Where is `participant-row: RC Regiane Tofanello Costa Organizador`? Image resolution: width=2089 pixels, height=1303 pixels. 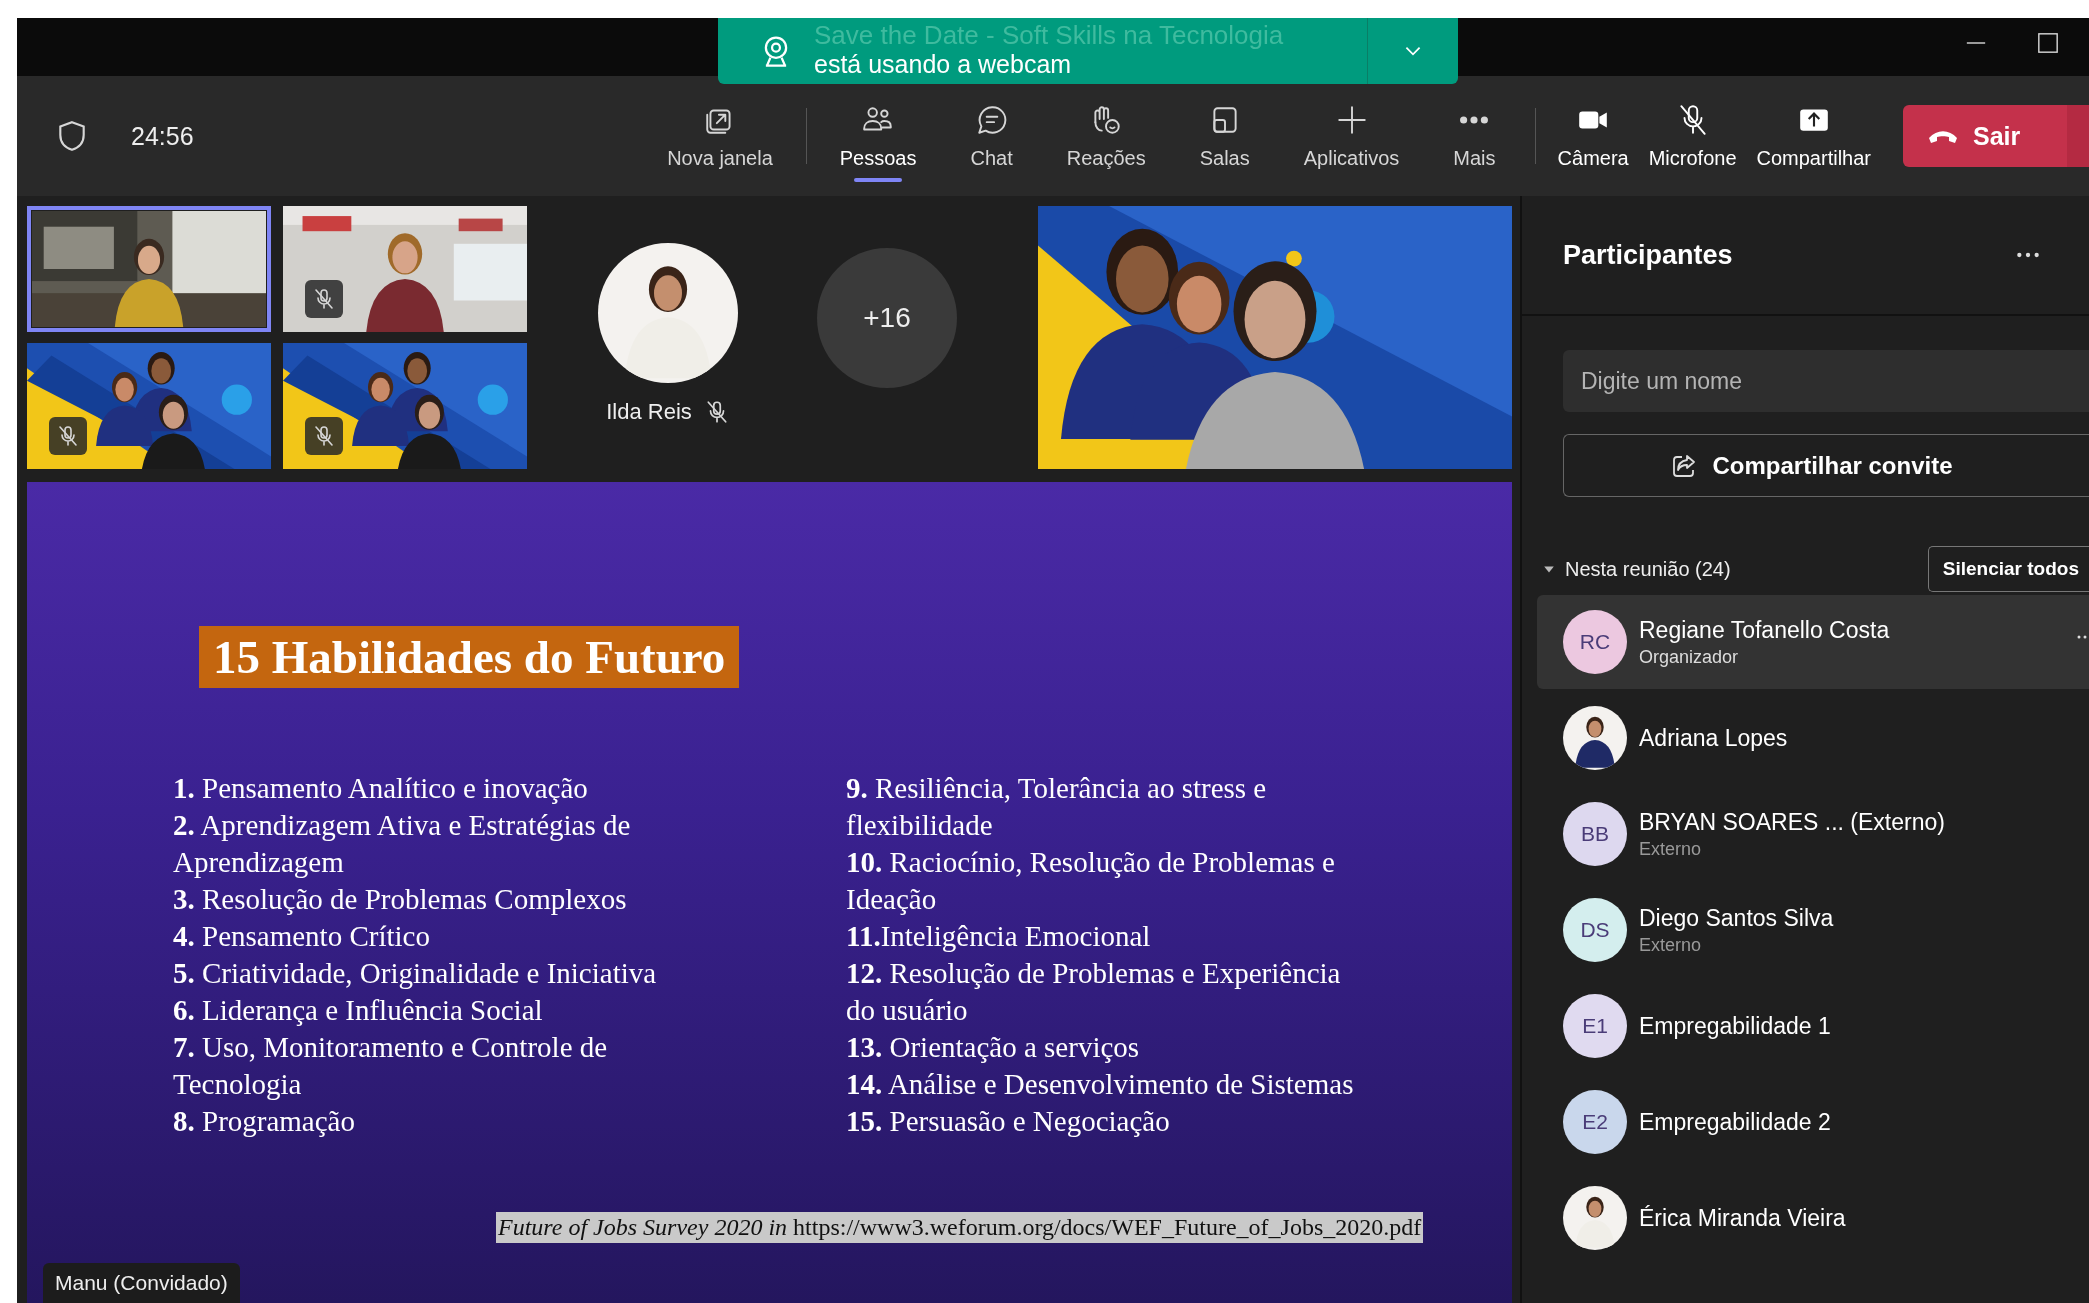
participant-row: RC Regiane Tofanello Costa Organizador is located at coordinates (1813, 642).